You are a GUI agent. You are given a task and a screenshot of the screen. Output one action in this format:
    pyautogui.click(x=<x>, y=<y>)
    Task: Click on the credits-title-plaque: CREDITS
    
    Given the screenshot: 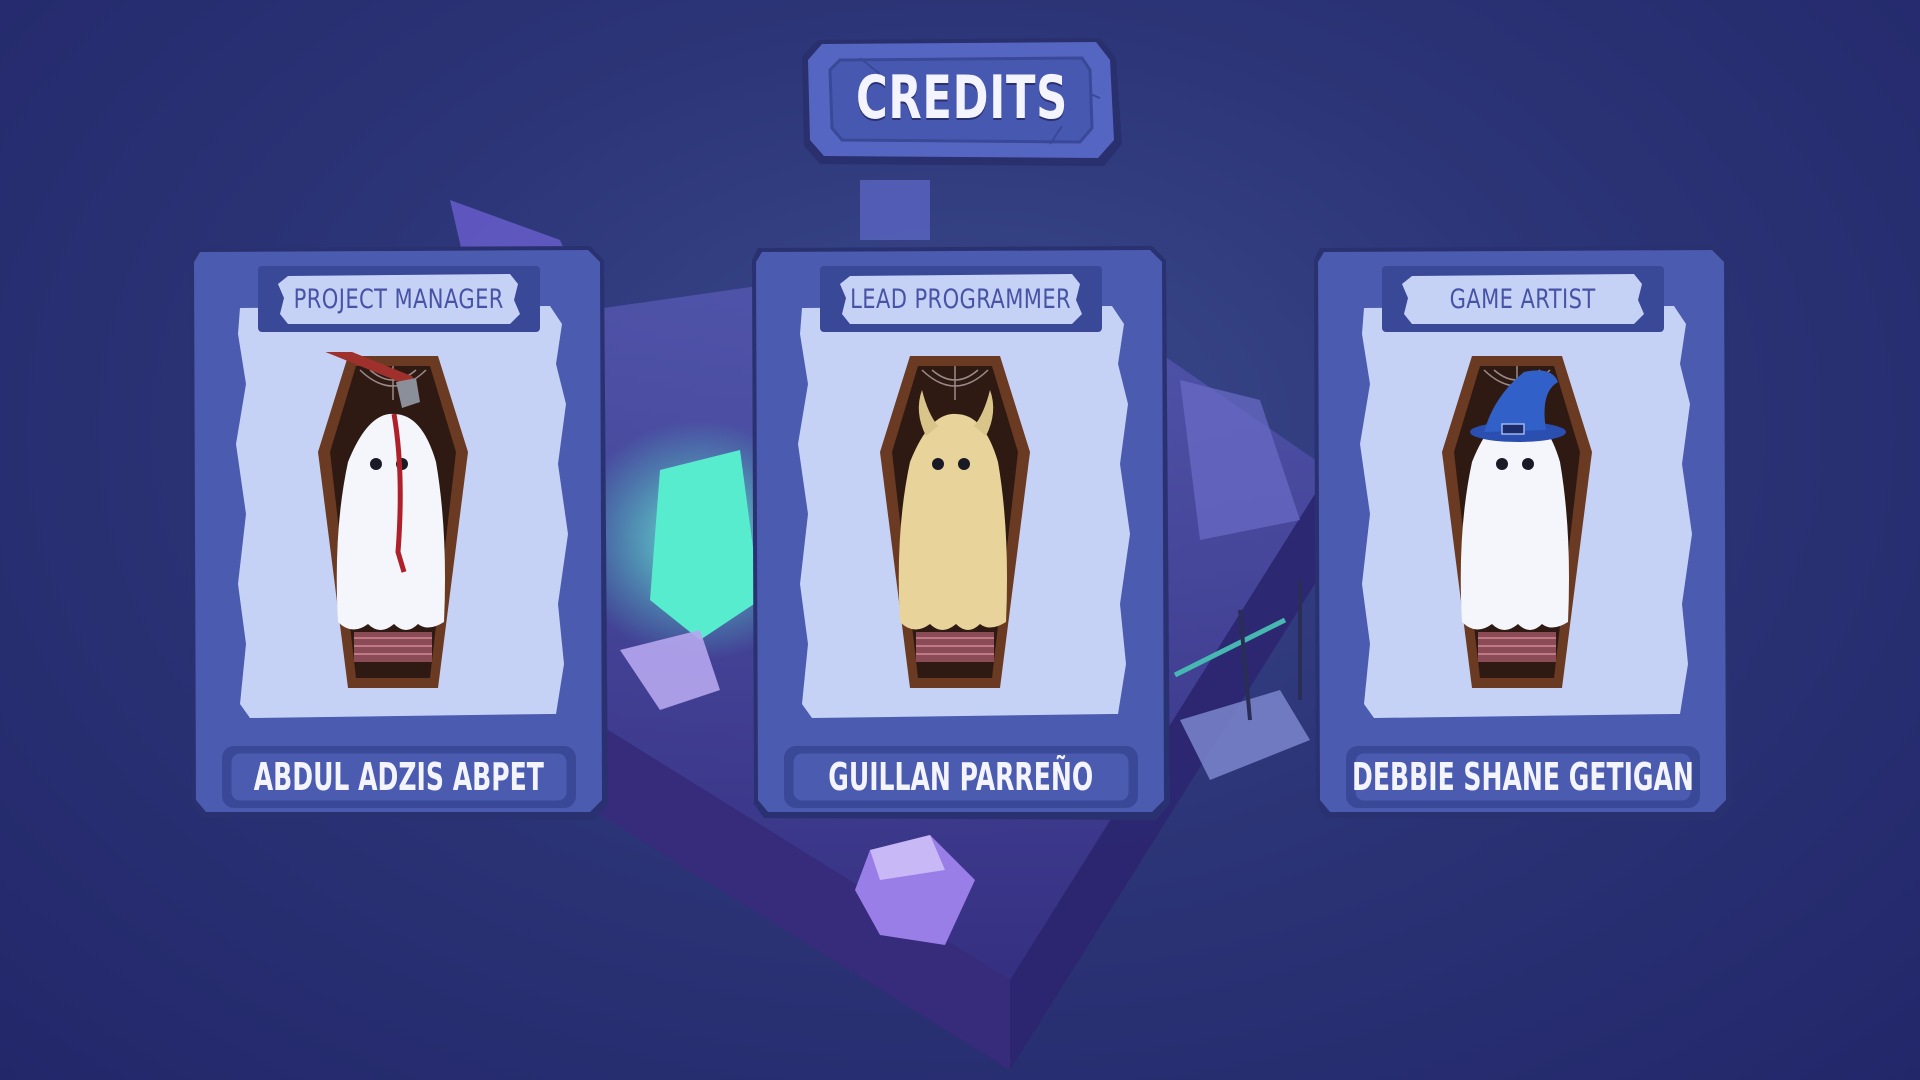 What is the action you would take?
    pyautogui.click(x=962, y=103)
    